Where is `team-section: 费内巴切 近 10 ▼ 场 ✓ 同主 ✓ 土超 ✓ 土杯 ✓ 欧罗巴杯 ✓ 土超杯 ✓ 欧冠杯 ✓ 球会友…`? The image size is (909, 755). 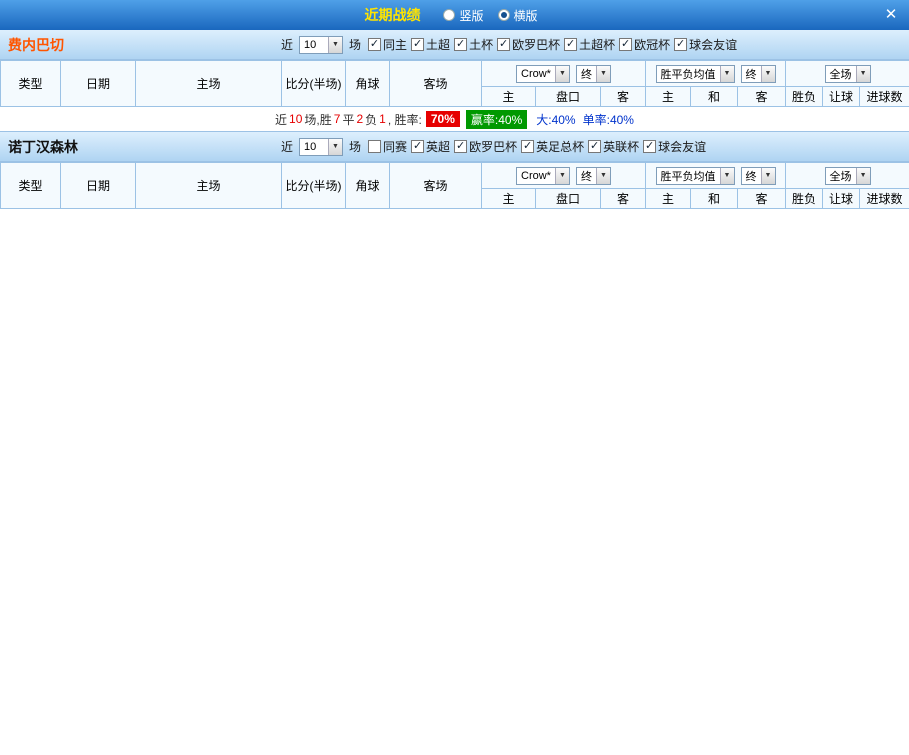
team-section: 费内巴切 近 10 ▼ 场 ✓ 同主 ✓ 土超 ✓ 土杯 ✓ 欧罗巴杯 ✓ 土超杯 ✓ 欧冠杯 ✓ 球会友… is located at coordinates (454, 81).